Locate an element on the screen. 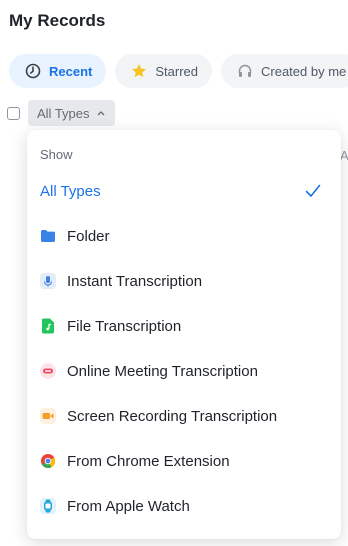 The image size is (348, 546). type-filter-button: All Types is located at coordinates (71, 113).